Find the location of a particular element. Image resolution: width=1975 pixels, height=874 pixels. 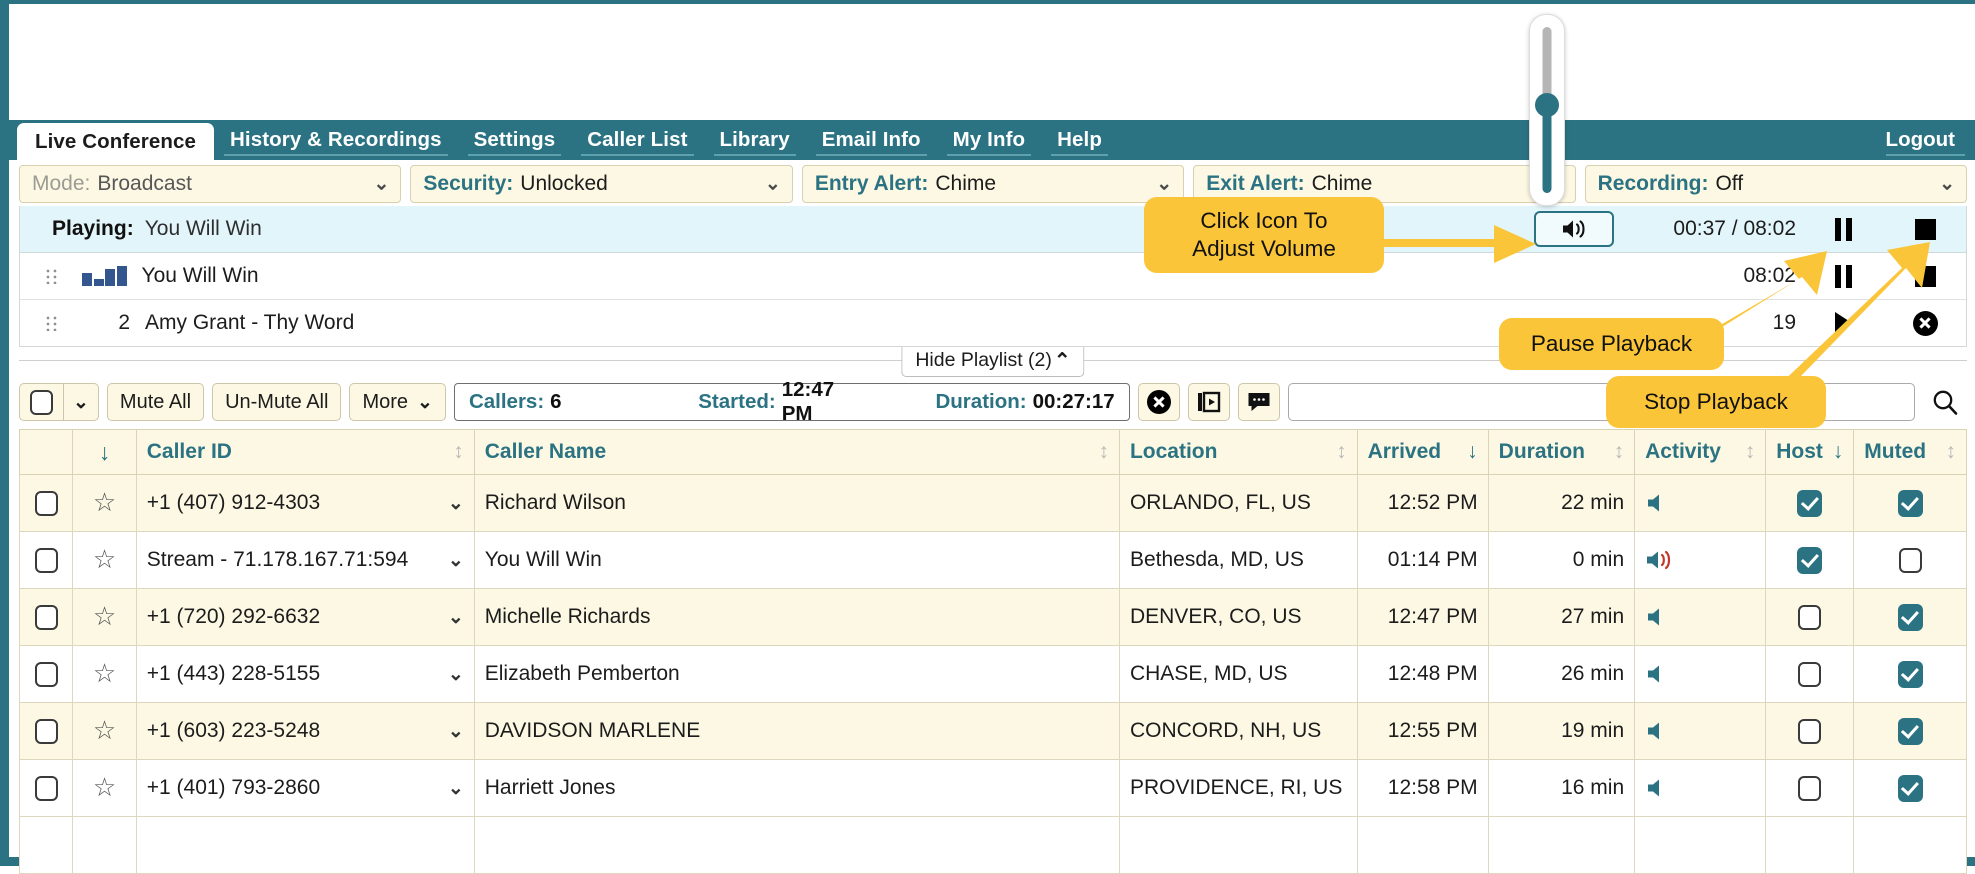

col-favorite: ↓ is located at coordinates (104, 452).